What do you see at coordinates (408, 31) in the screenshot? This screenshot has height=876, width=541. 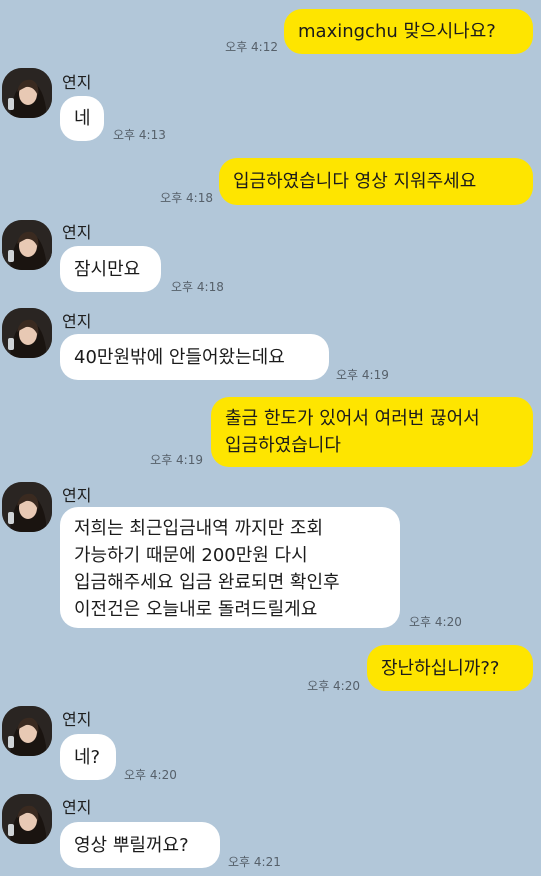 I see `message-bubble-outgoing: maxingchu 맞으시나요?` at bounding box center [408, 31].